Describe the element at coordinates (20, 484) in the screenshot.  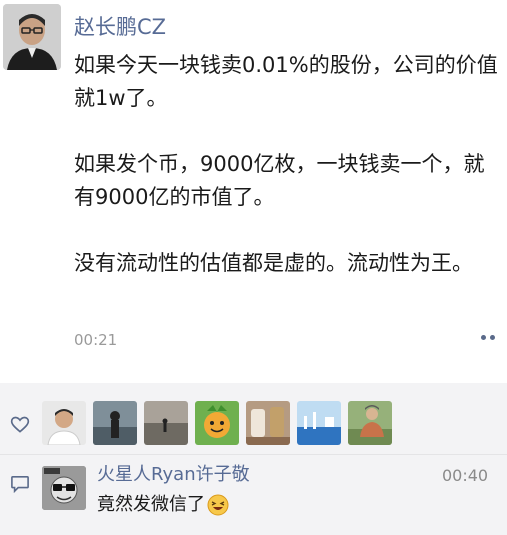
I see `comment-bubble-icon` at that location.